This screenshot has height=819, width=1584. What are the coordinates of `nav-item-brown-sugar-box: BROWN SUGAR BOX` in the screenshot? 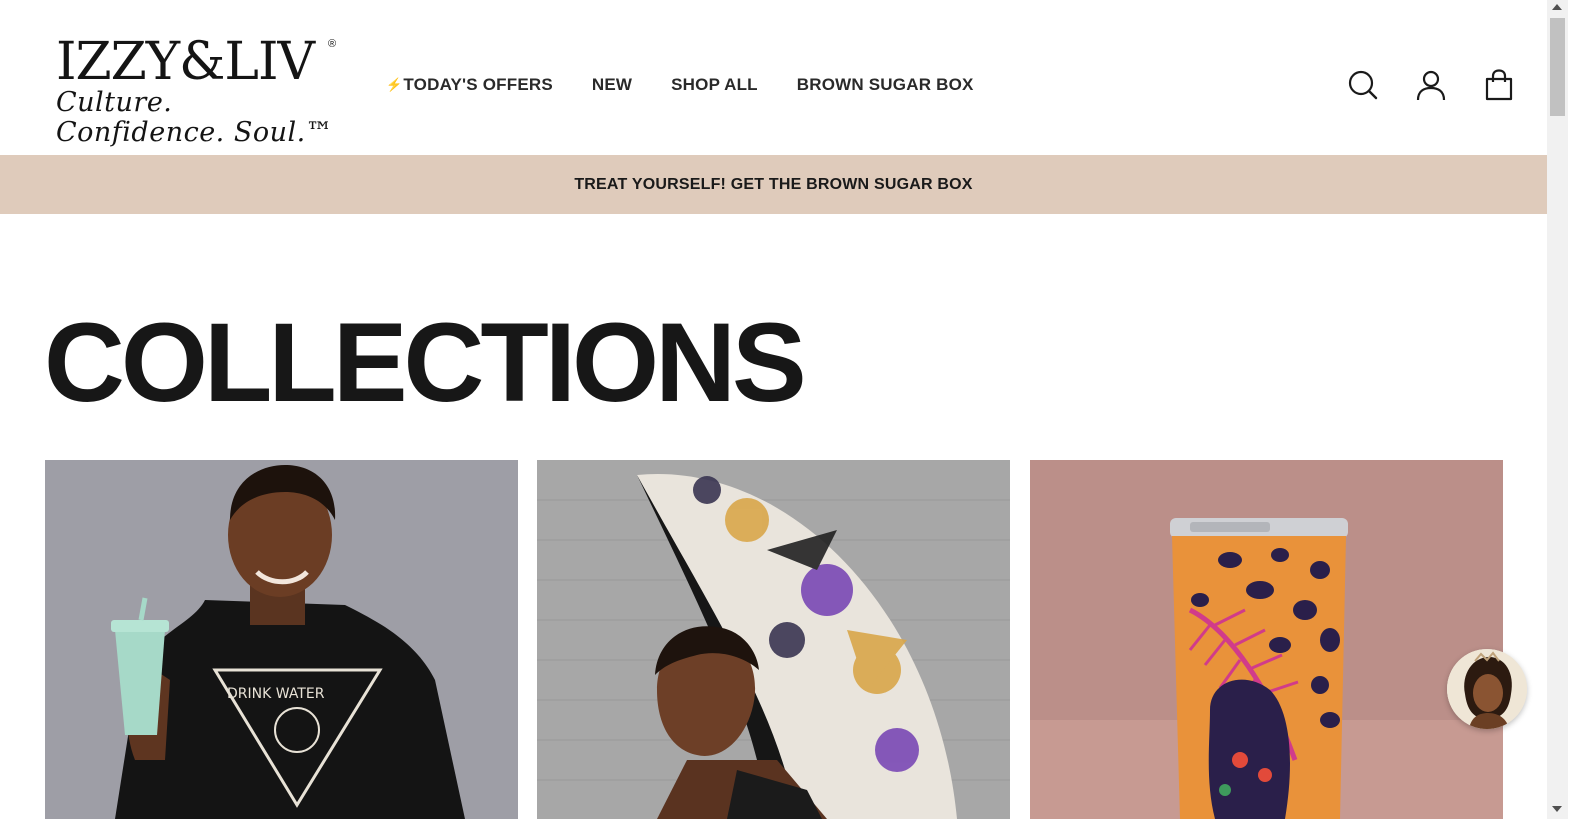 It's located at (885, 85).